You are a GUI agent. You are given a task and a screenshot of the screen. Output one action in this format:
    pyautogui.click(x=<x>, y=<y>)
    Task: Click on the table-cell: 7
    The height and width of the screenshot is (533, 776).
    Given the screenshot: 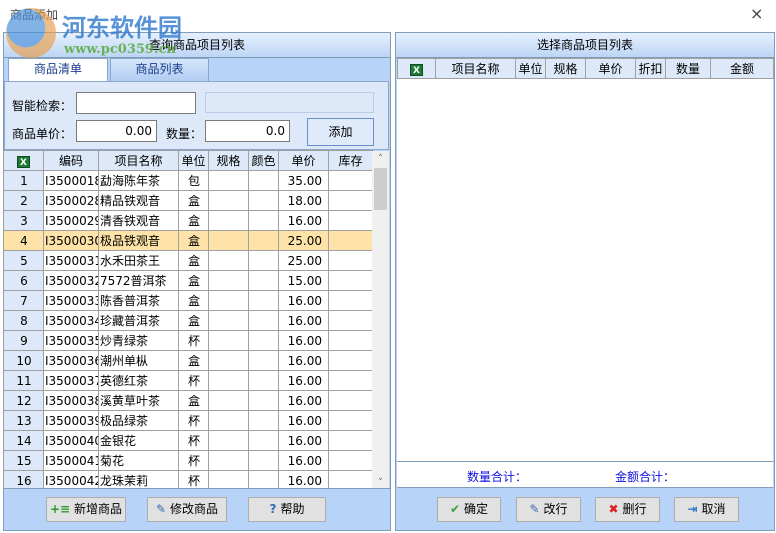 What is the action you would take?
    pyautogui.click(x=23, y=300)
    